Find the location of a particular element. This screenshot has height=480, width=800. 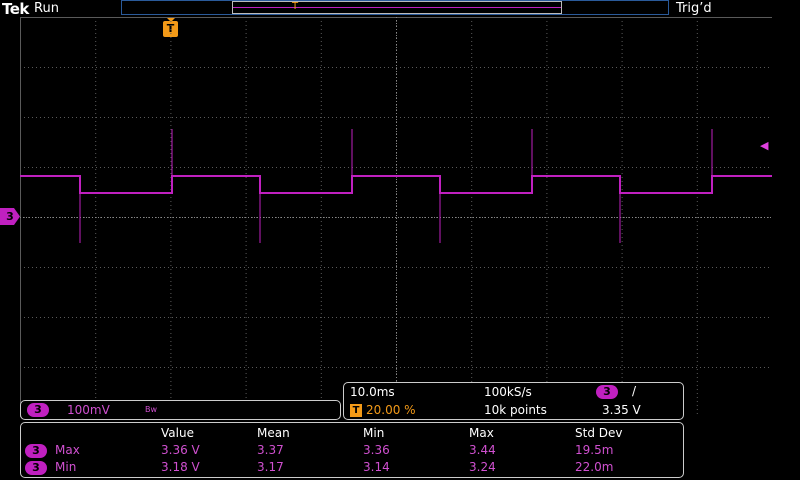

measurement-std-dev: 19.5m is located at coordinates (594, 450).